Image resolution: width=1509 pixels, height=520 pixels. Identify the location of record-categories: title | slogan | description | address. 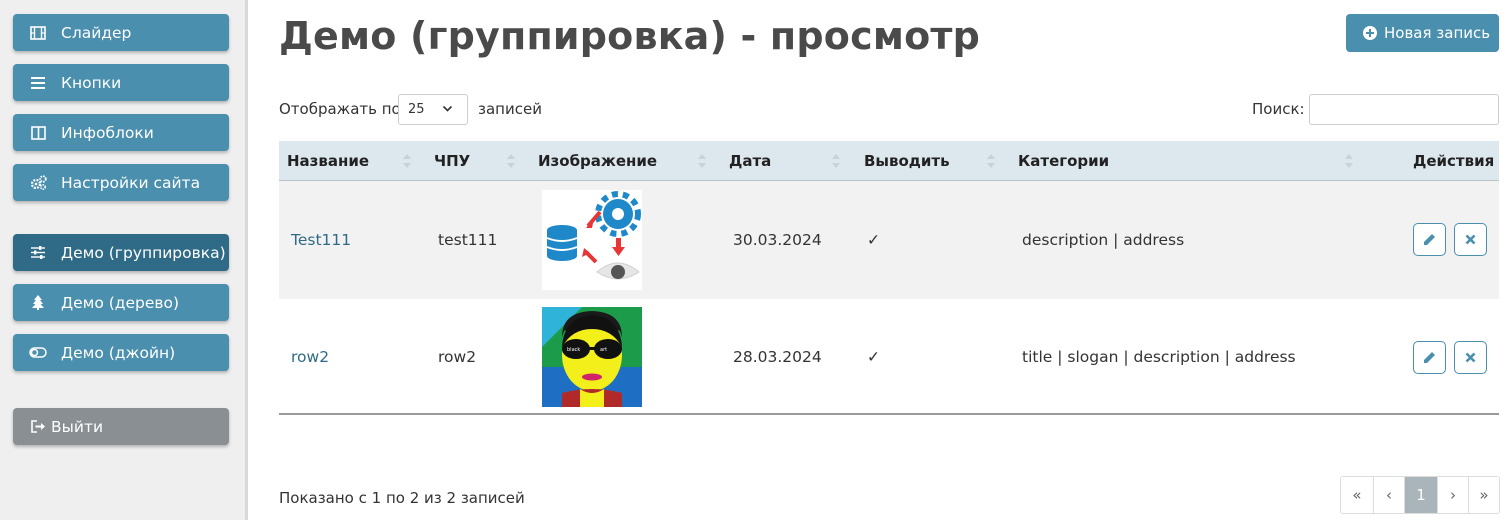
(1159, 357).